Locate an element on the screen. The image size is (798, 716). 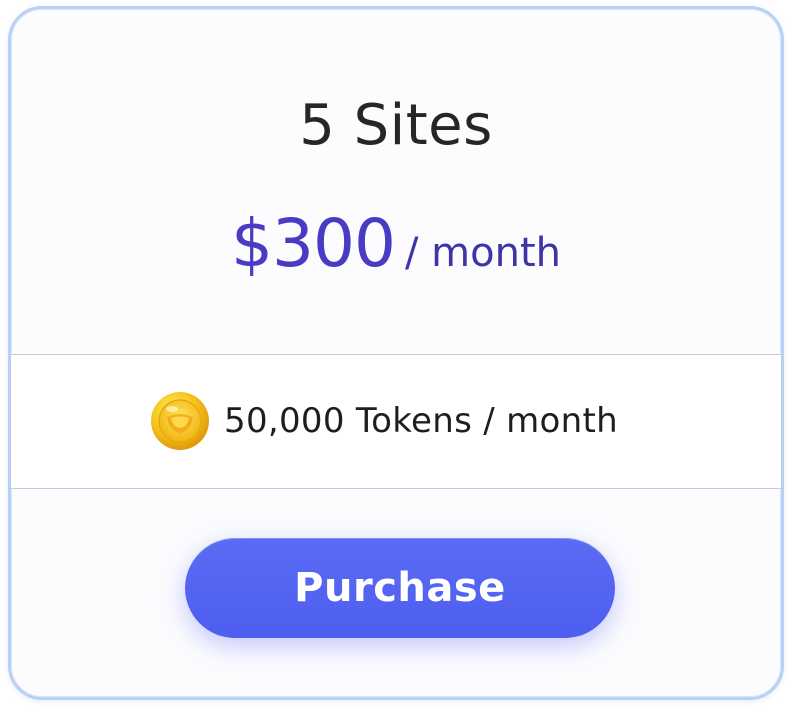
divider-top is located at coordinates (396, 354).